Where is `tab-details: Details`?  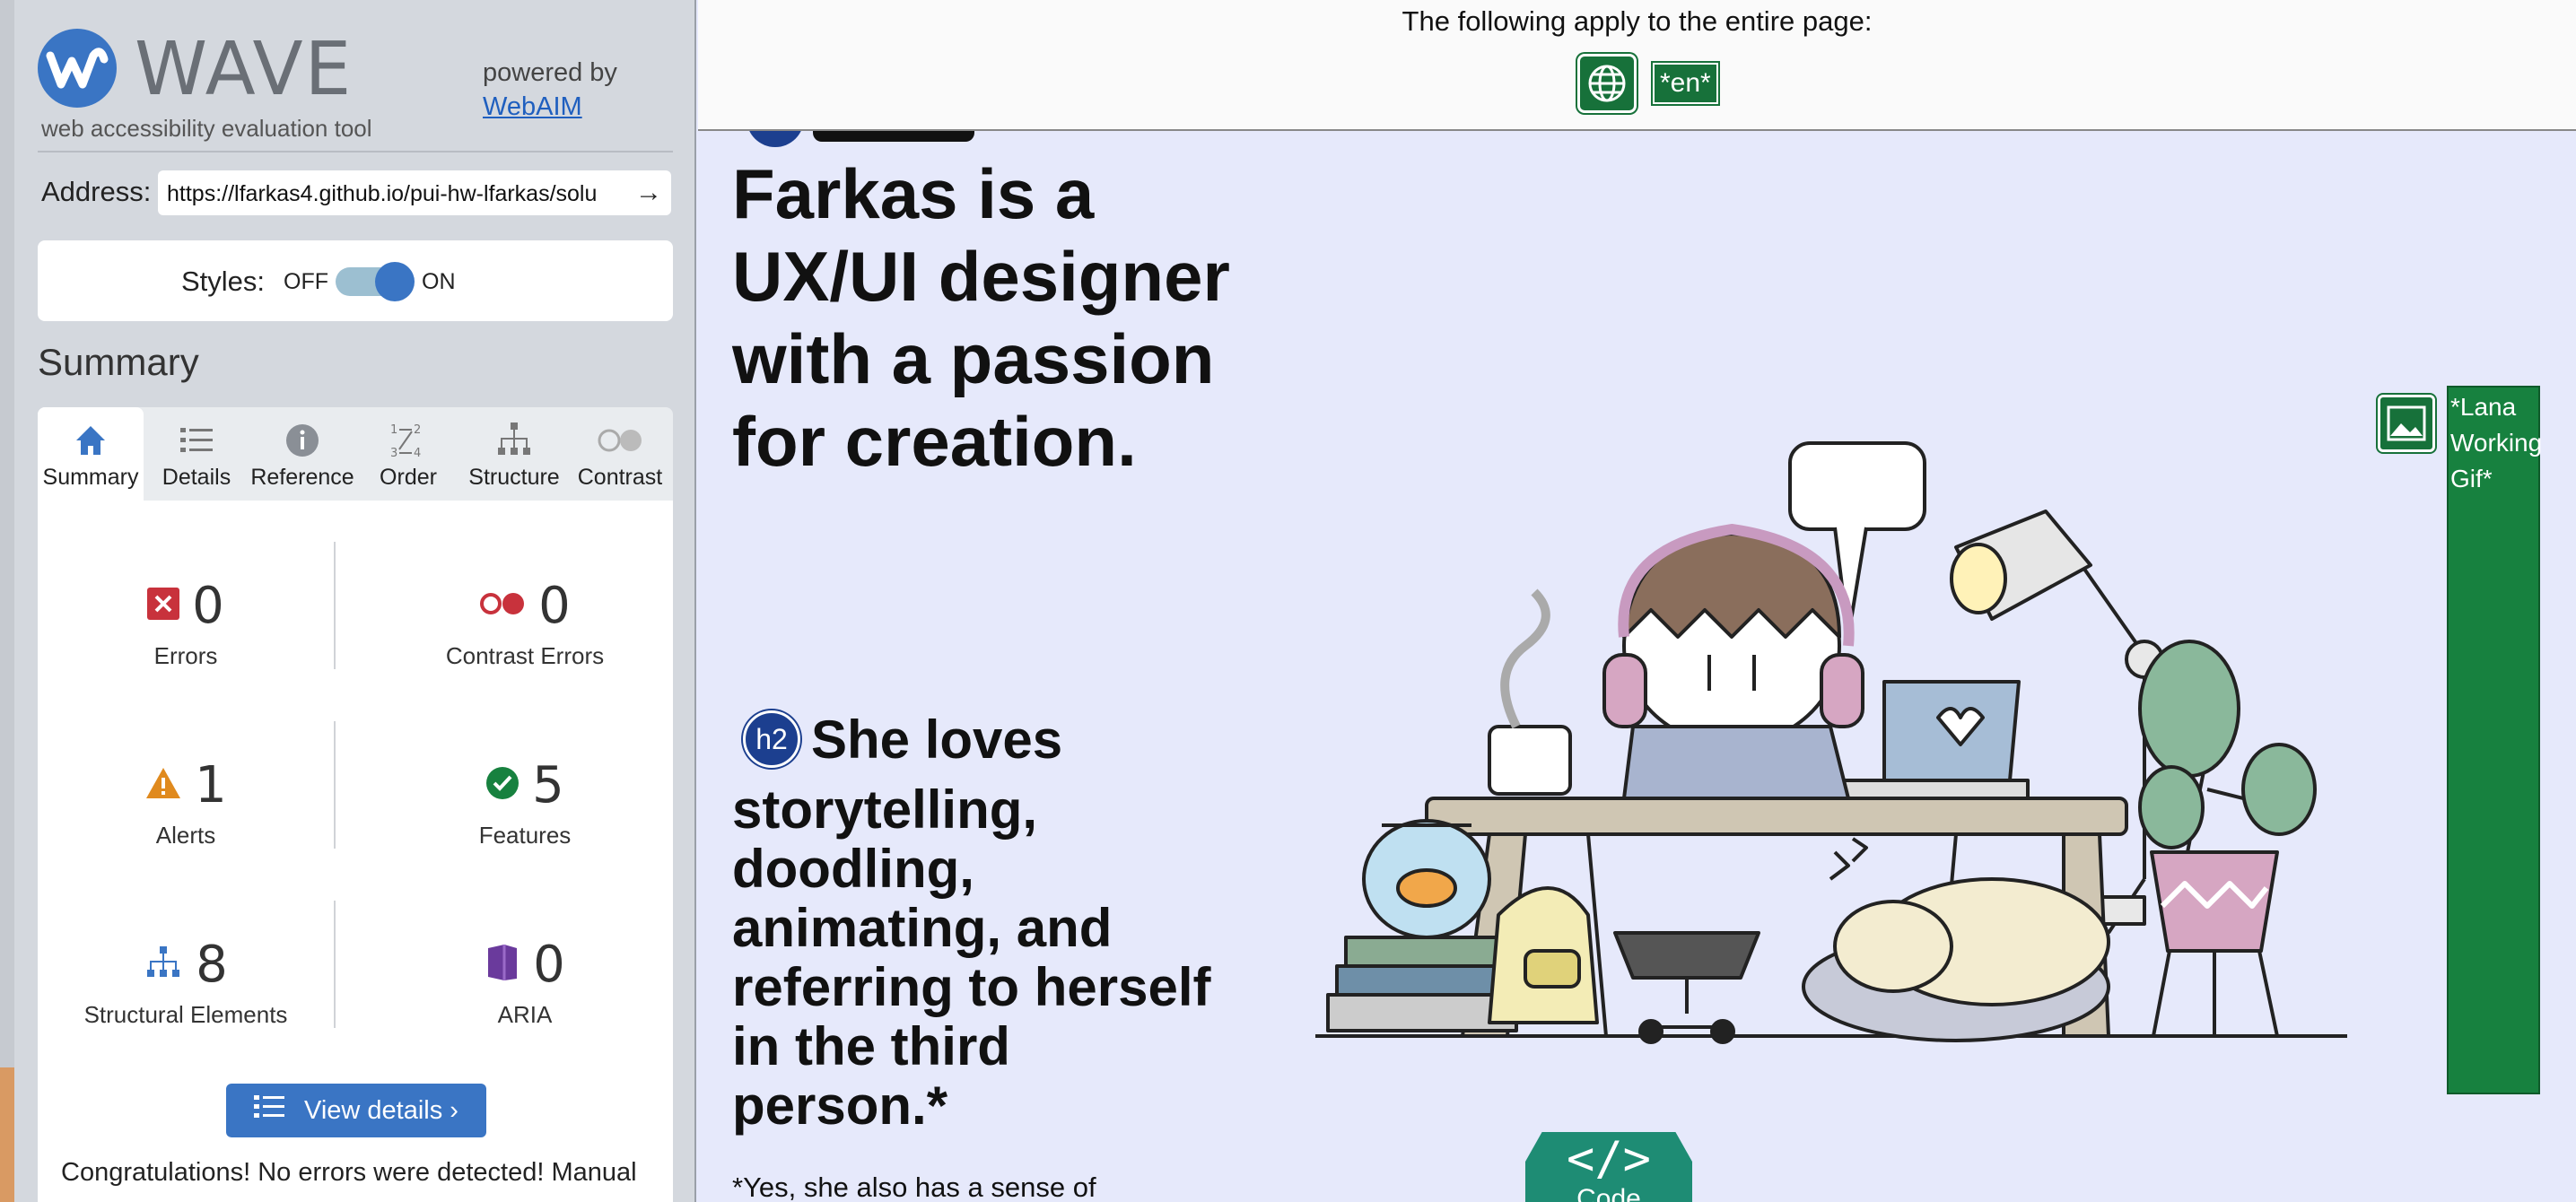 tab-details: Details is located at coordinates (196, 454).